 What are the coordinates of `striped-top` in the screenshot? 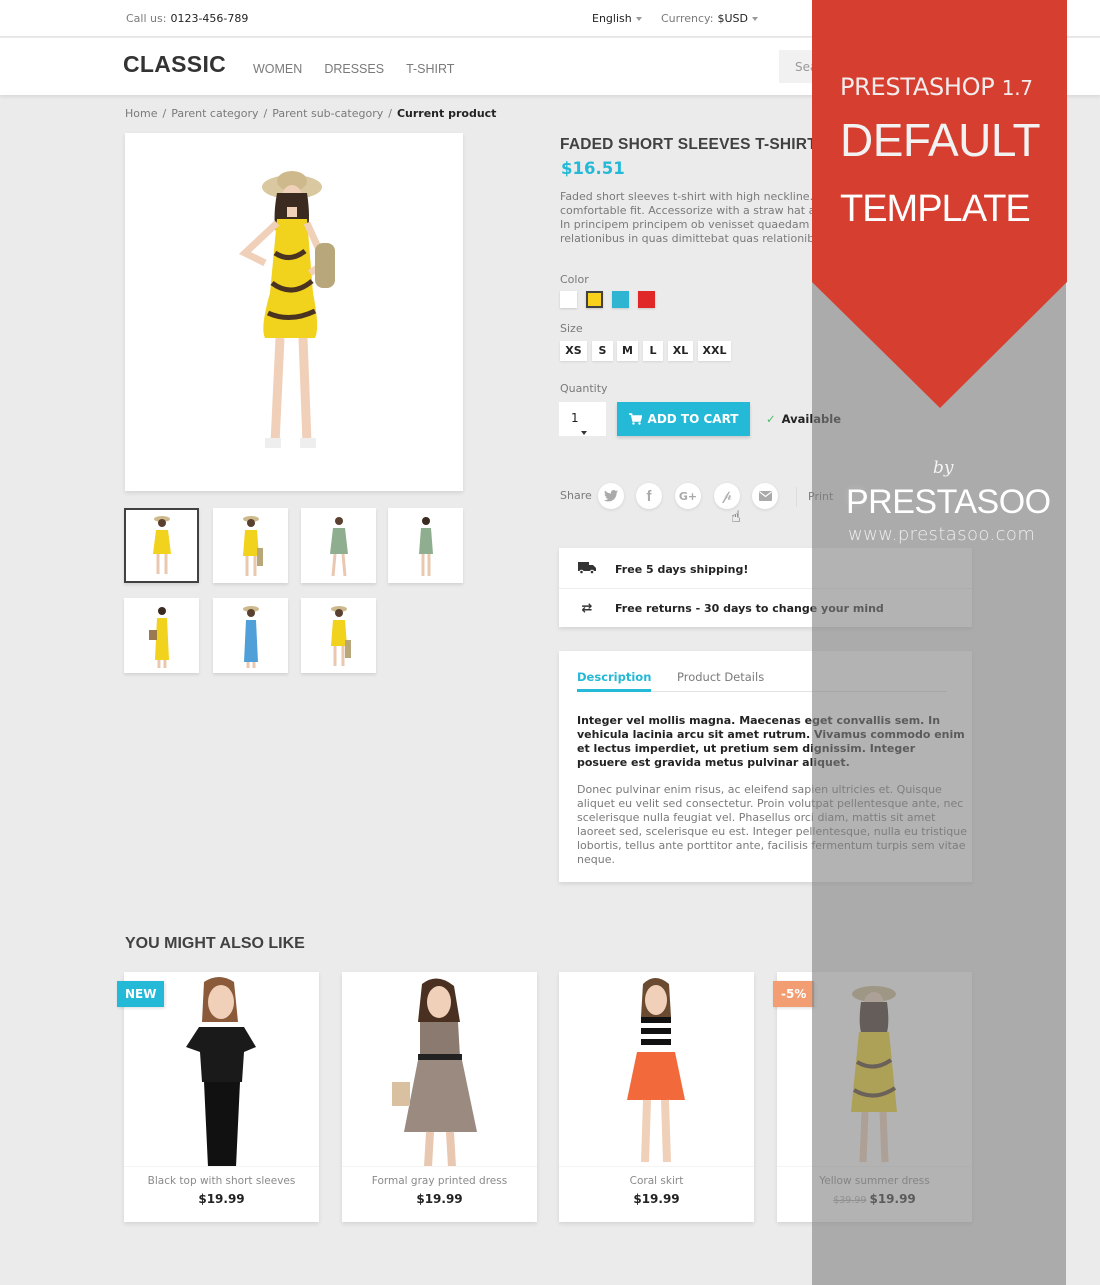 It's located at (656, 1033).